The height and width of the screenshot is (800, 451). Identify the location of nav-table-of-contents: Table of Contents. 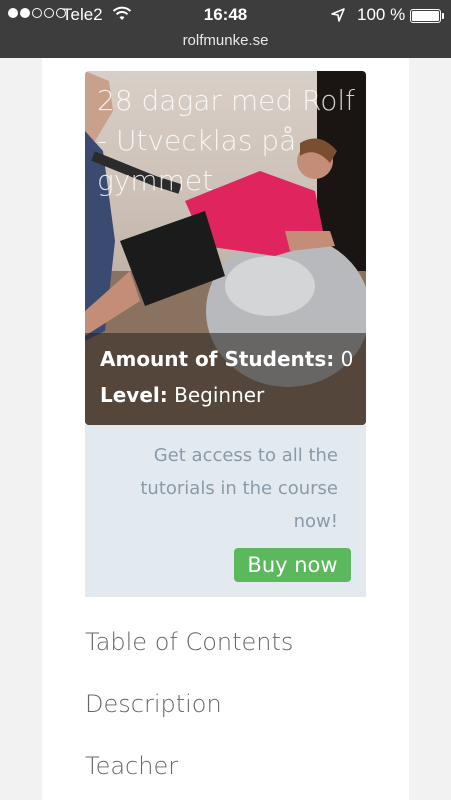
(189, 642).